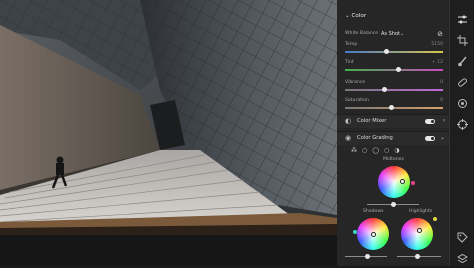  What do you see at coordinates (351, 44) in the screenshot?
I see `slider-label: Temp` at bounding box center [351, 44].